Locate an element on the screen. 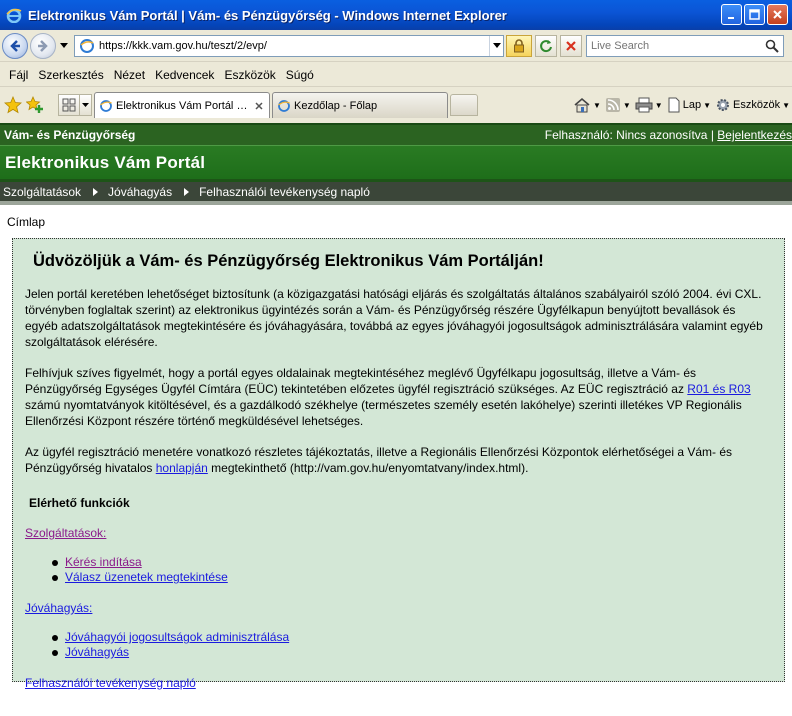  page-menu-label: Lap is located at coordinates (692, 105).